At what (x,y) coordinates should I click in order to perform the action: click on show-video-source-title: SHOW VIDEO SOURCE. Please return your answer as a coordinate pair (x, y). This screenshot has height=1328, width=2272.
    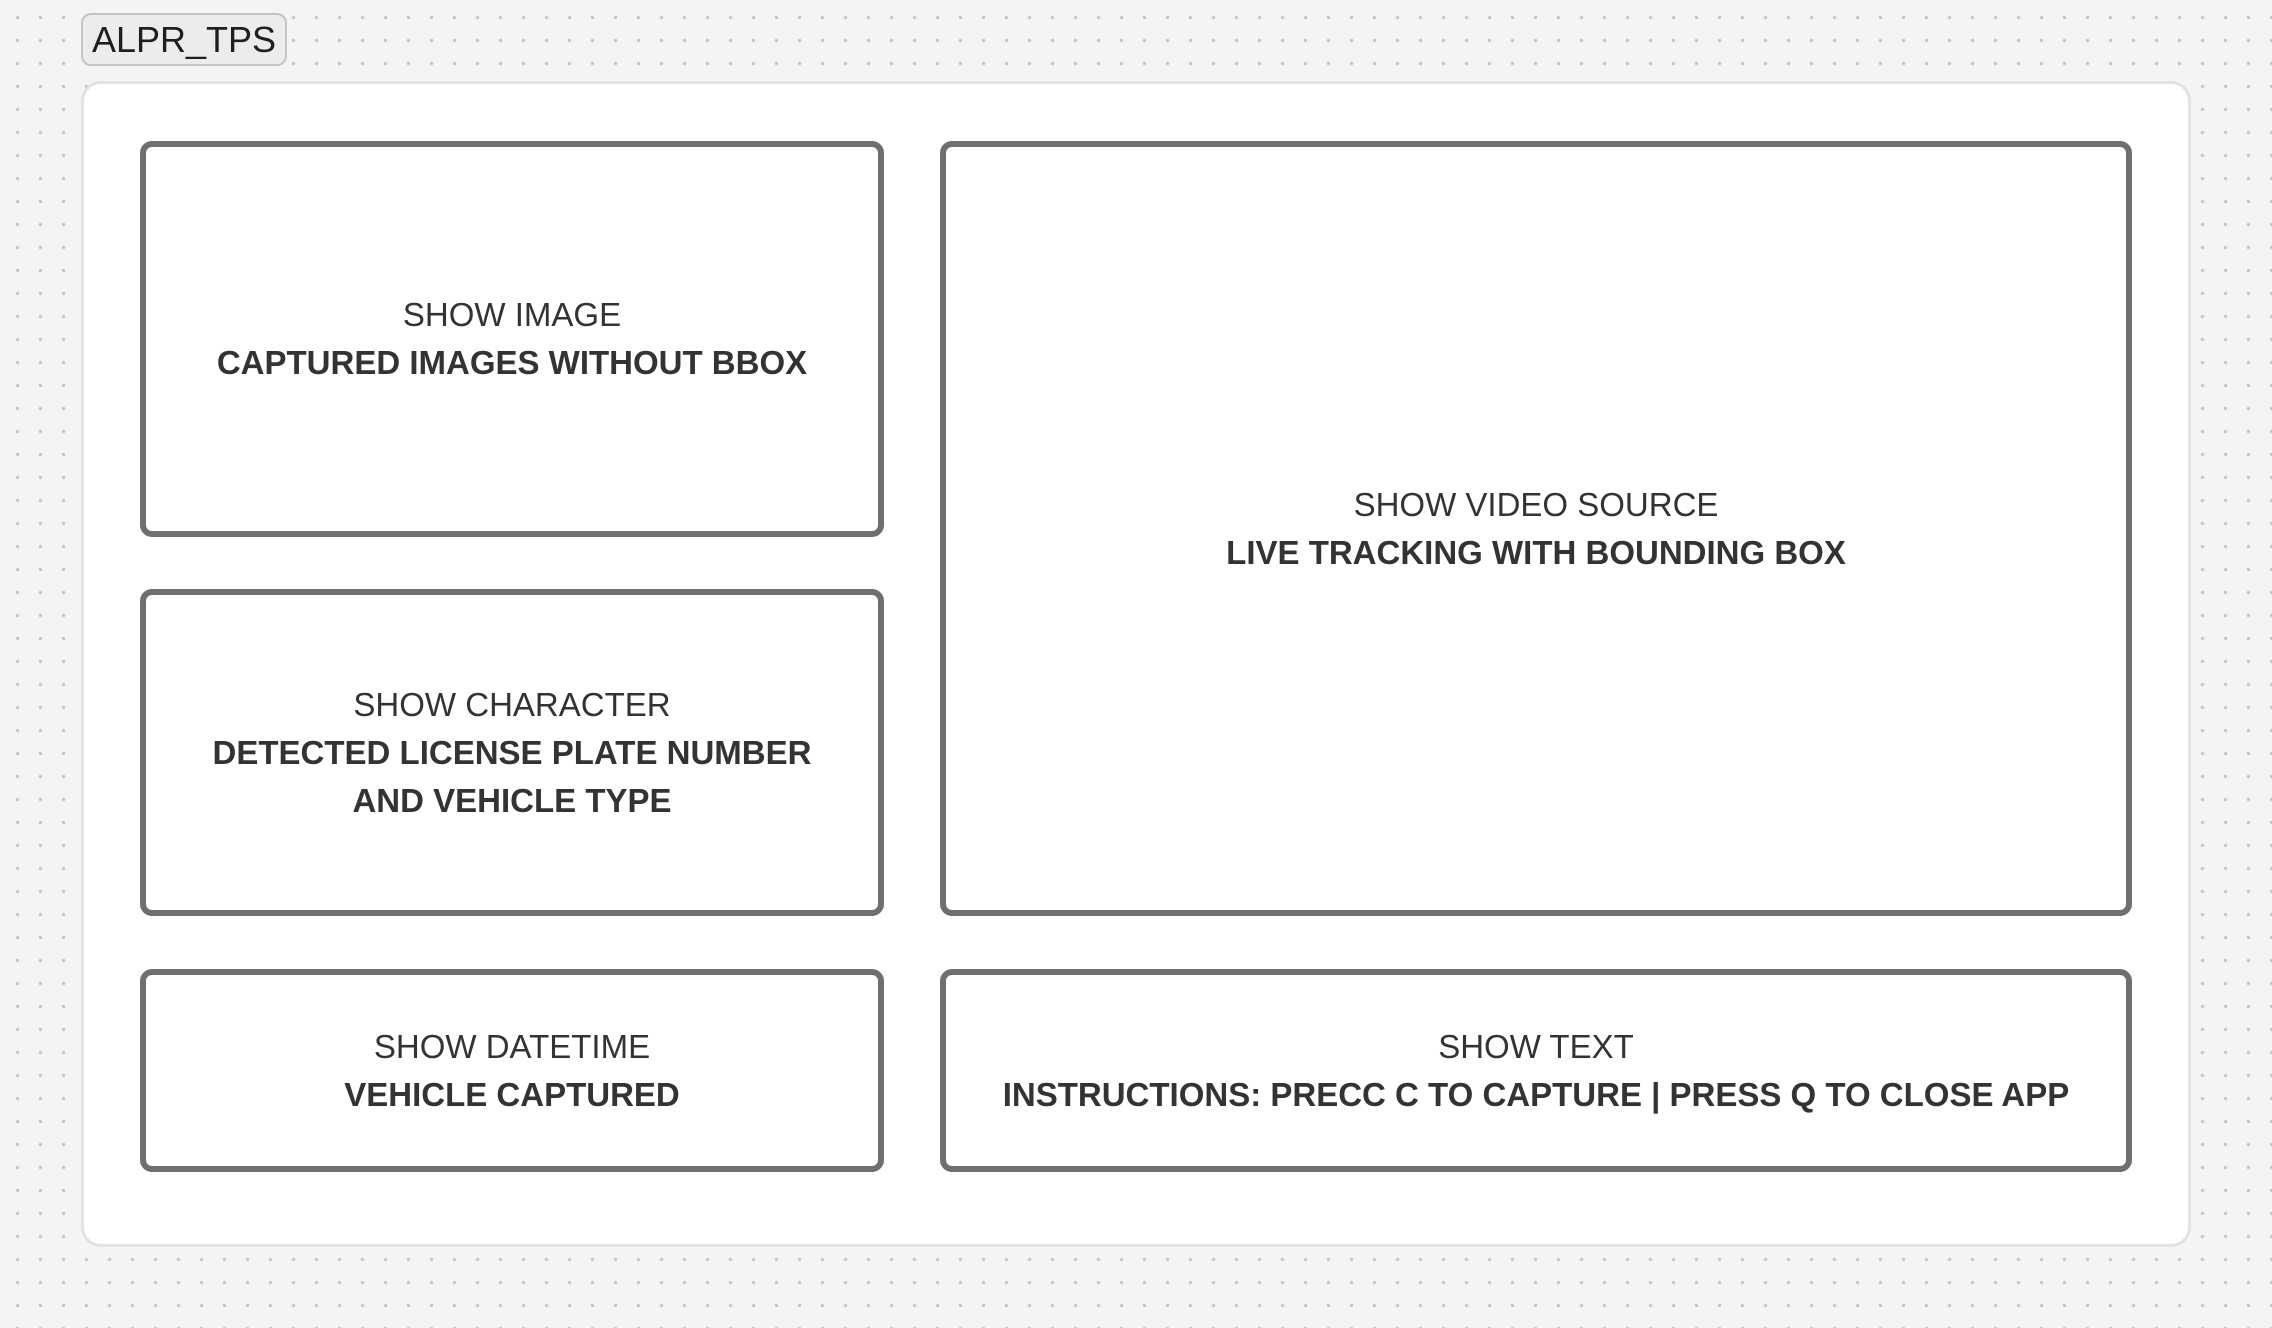
    Looking at the image, I should click on (1536, 504).